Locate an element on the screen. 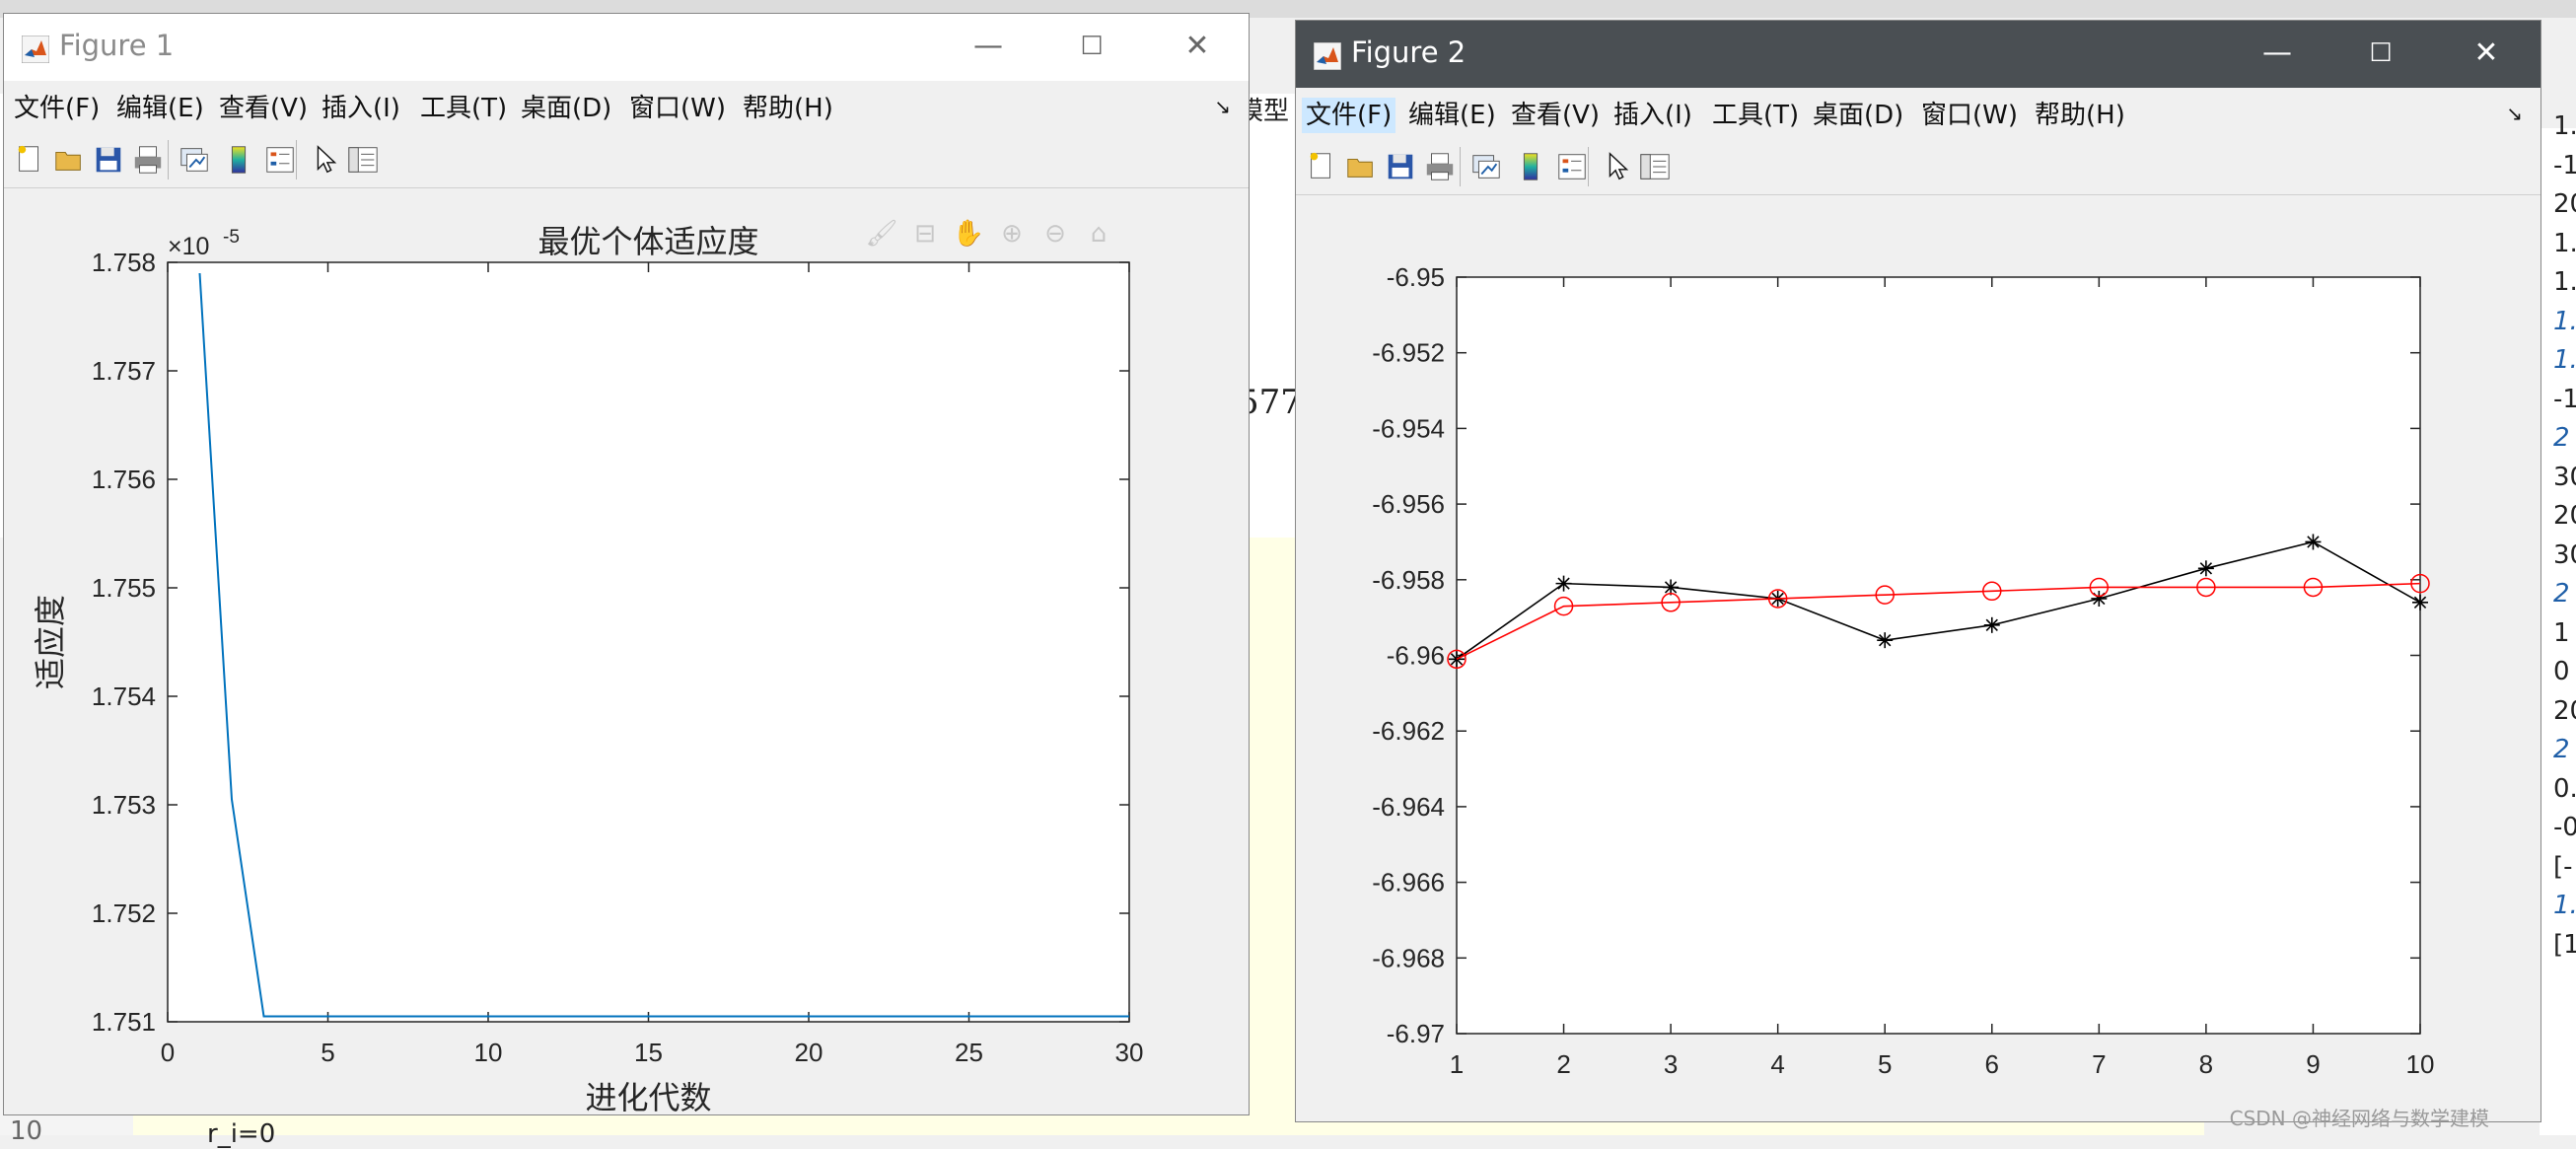 The width and height of the screenshot is (2576, 1149). figure2-minimize-button: — is located at coordinates (2277, 53).